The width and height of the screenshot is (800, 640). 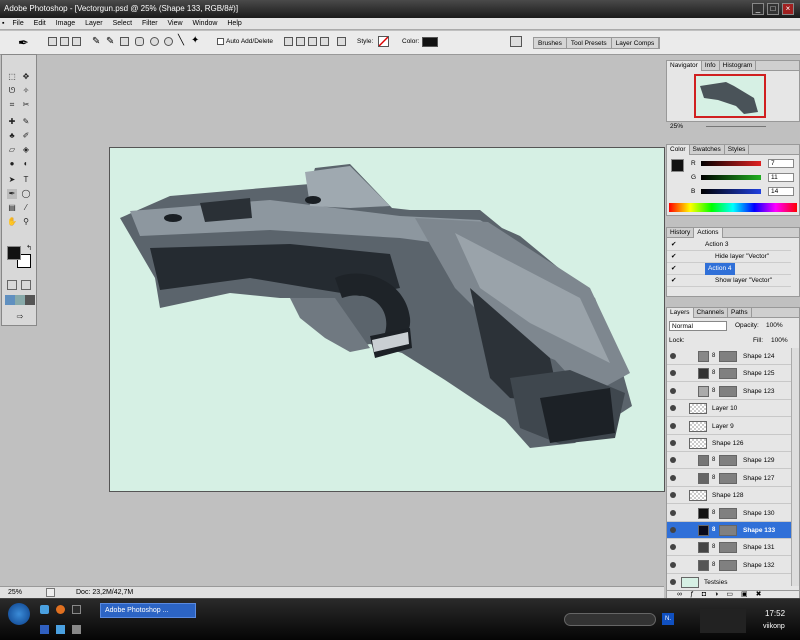 What do you see at coordinates (731, 177) in the screenshot?
I see `channel-slider-g` at bounding box center [731, 177].